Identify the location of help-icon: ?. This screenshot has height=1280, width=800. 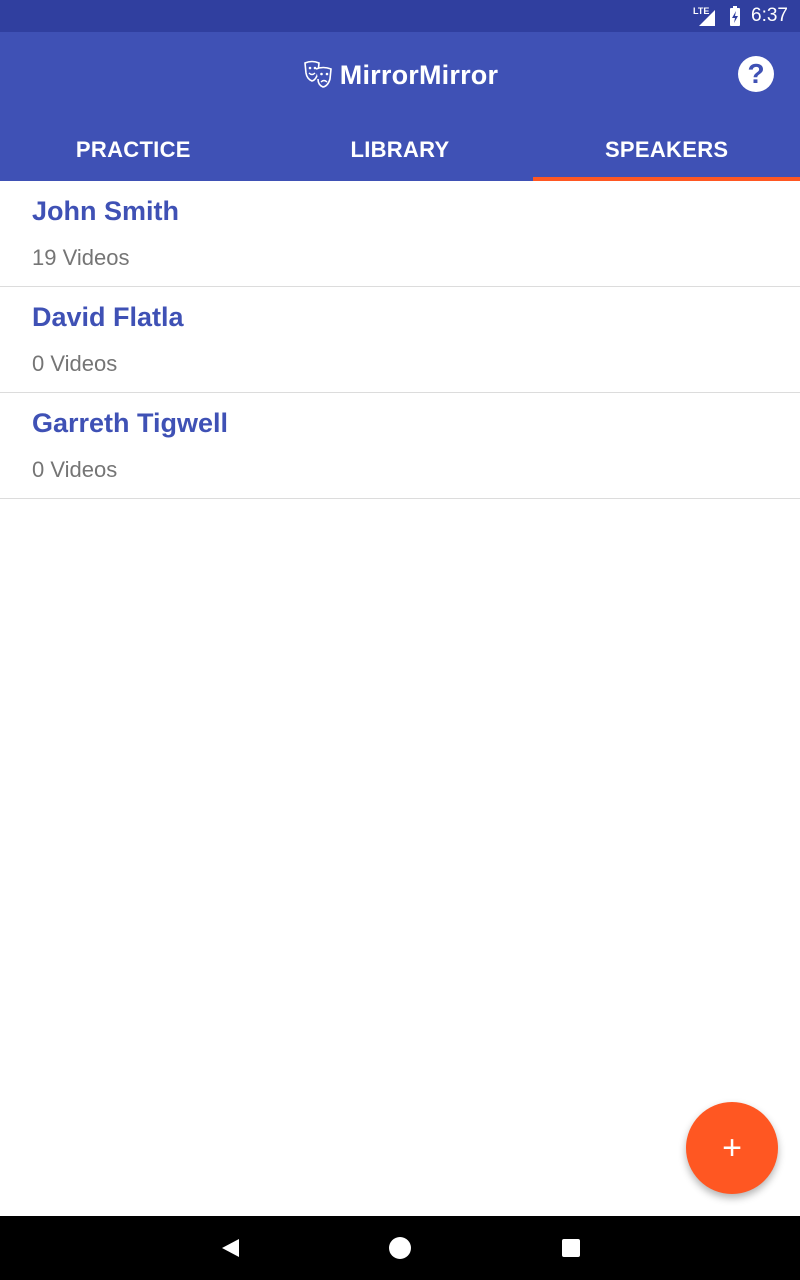
(756, 73).